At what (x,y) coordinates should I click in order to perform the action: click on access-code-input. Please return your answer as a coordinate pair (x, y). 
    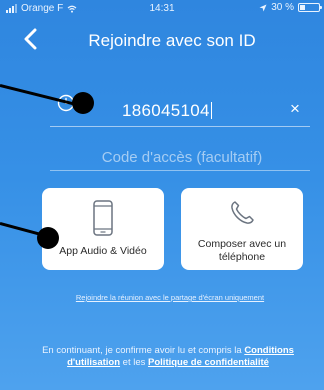
    Looking at the image, I should click on (182, 157).